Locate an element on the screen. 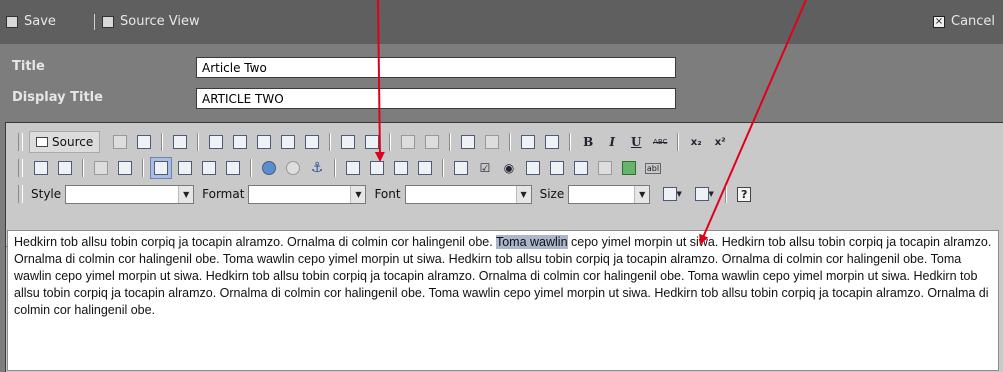  toolbar-grip is located at coordinates (20, 168).